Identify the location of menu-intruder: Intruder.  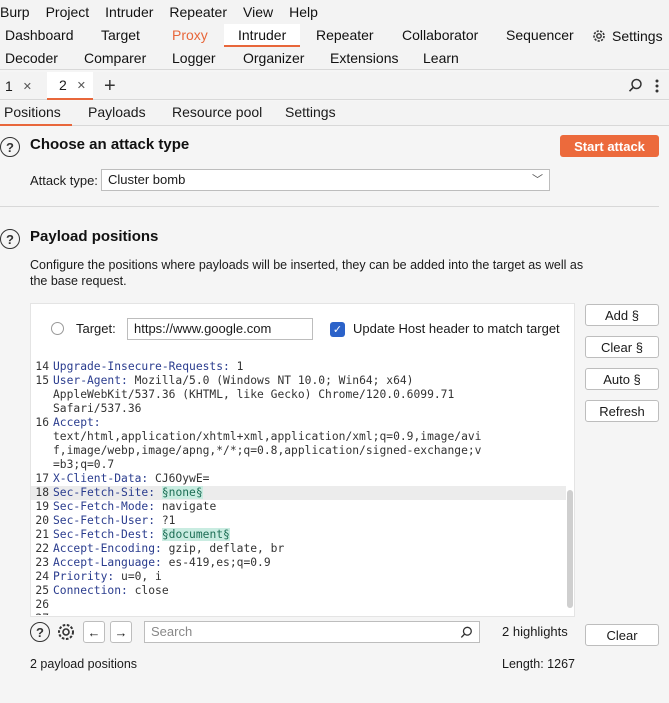
(129, 12).